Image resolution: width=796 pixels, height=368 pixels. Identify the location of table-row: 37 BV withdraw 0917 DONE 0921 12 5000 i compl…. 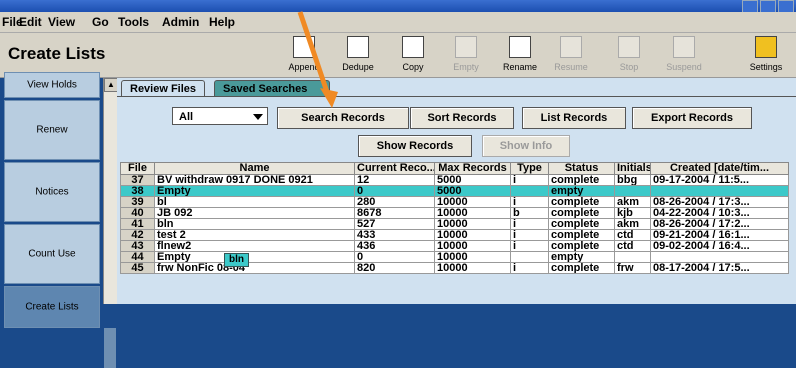
(454, 180).